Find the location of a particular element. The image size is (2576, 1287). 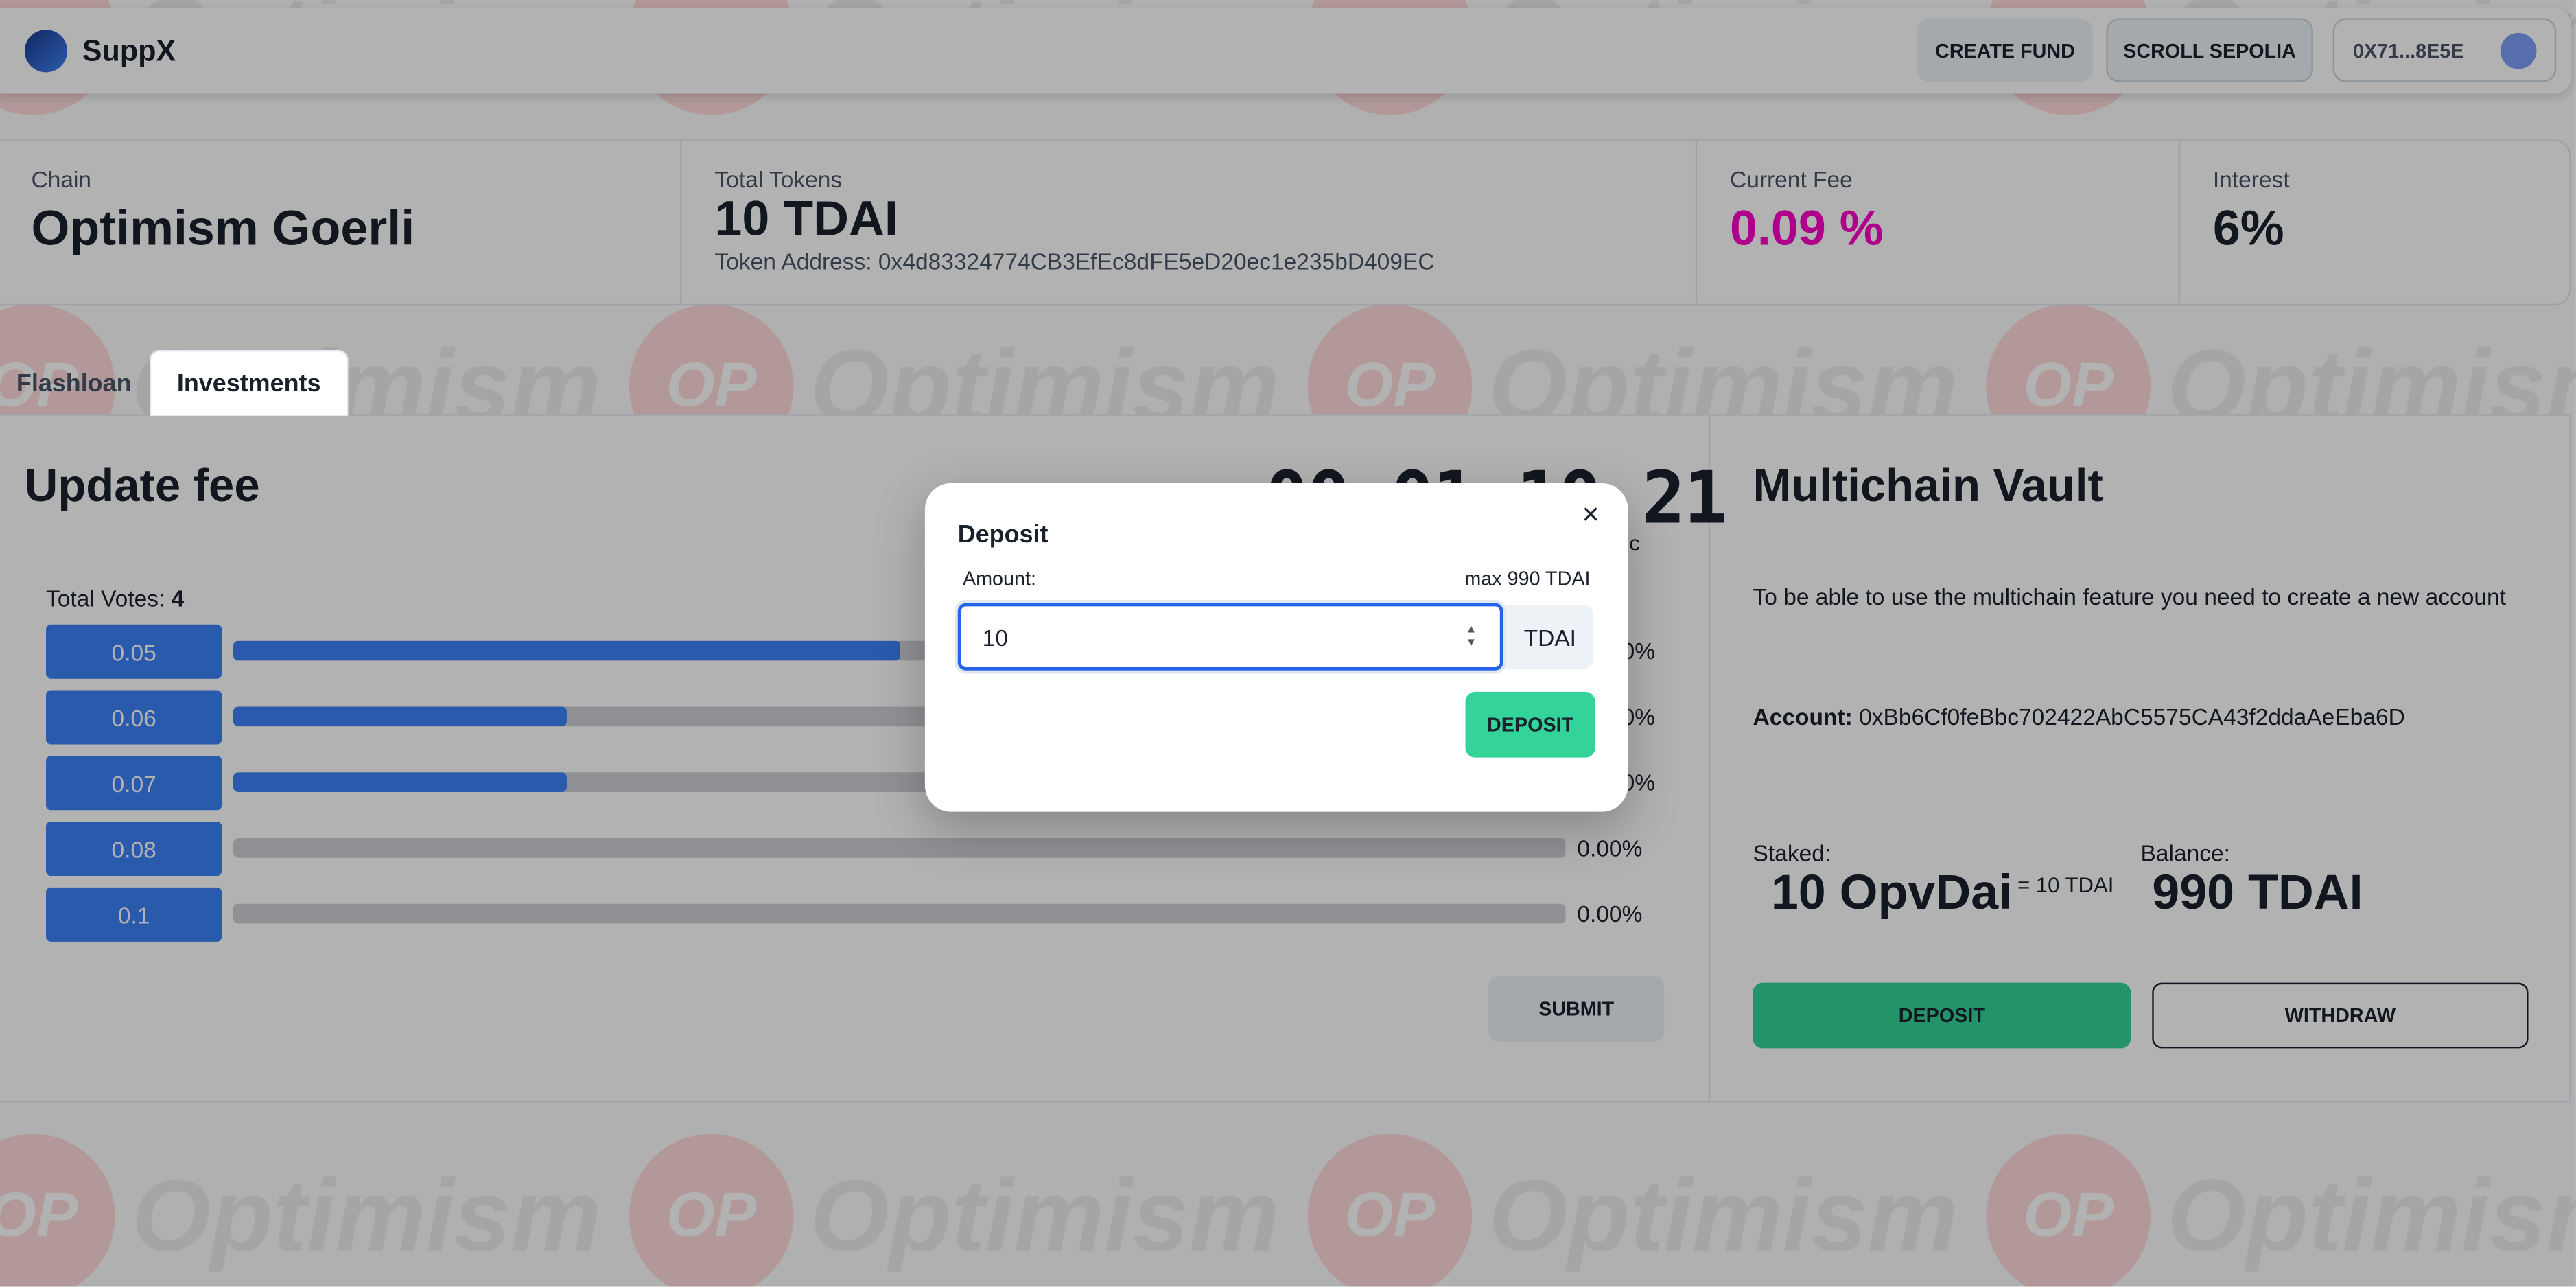

modal-title: Deposit is located at coordinates (1003, 535).